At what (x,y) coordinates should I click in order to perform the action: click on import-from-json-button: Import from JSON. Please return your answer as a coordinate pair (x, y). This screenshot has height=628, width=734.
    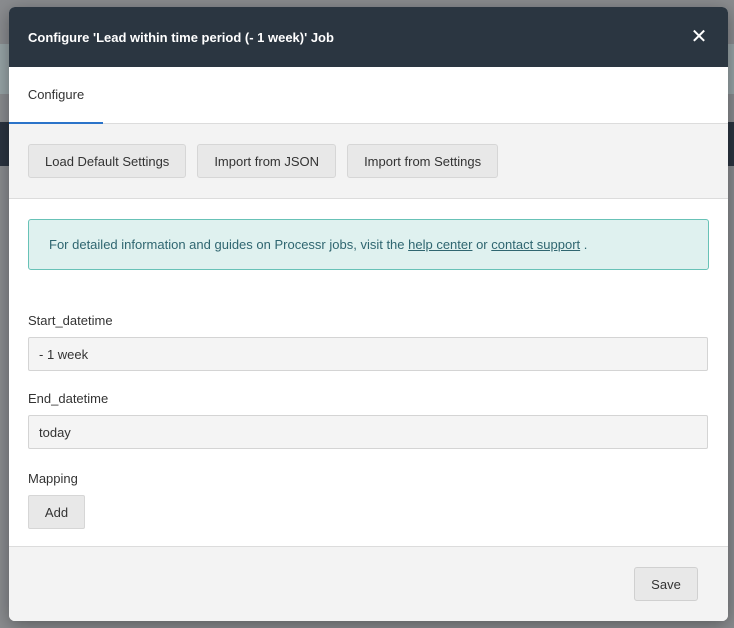
    Looking at the image, I should click on (267, 161).